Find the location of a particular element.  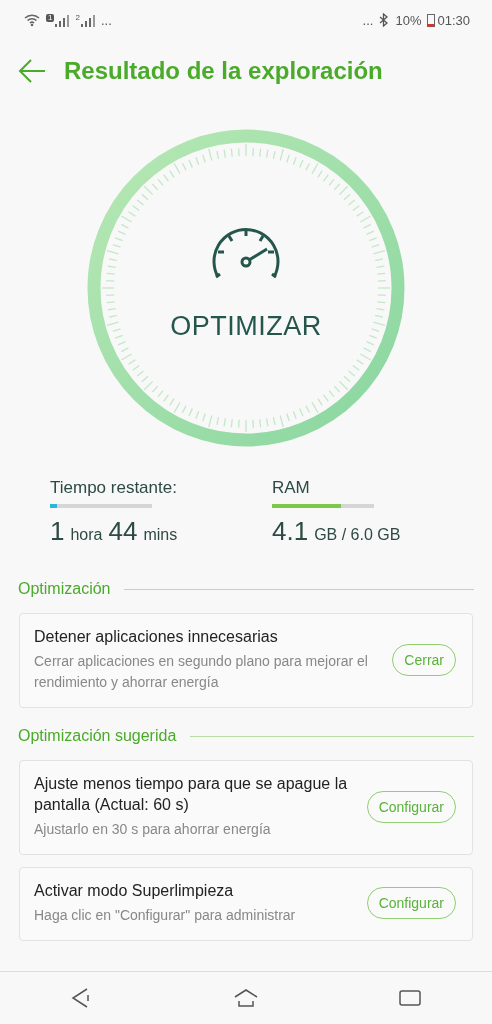

battery-icon is located at coordinates (431, 20).